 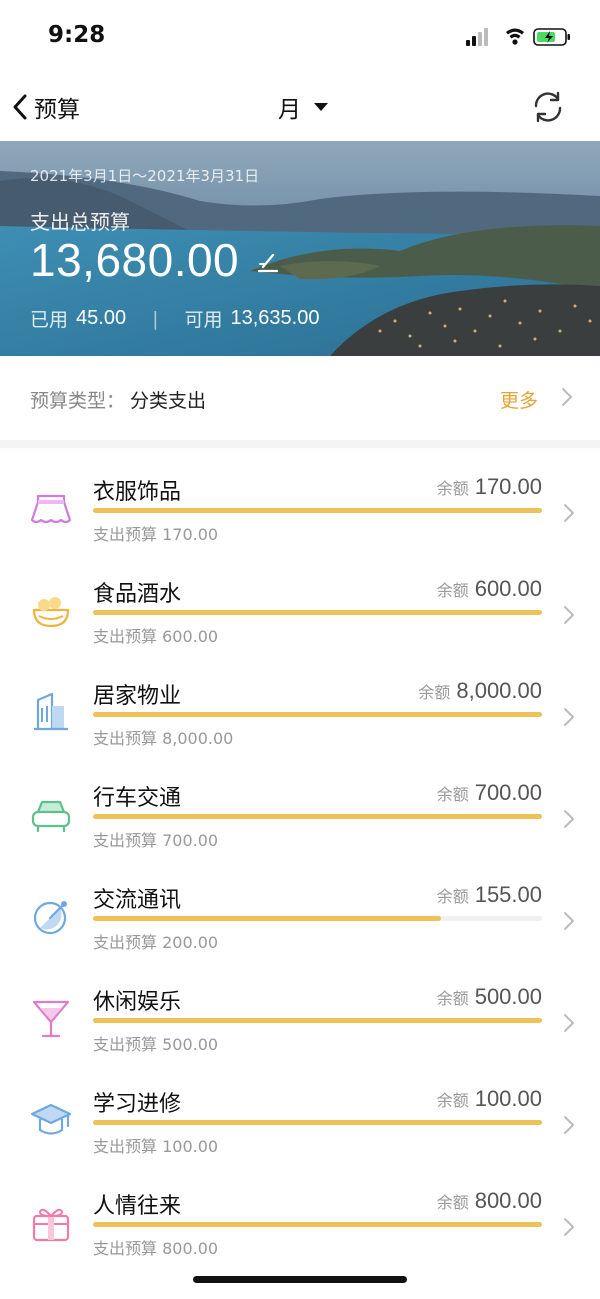 What do you see at coordinates (508, 588) in the screenshot?
I see `remaining-value: 600.00` at bounding box center [508, 588].